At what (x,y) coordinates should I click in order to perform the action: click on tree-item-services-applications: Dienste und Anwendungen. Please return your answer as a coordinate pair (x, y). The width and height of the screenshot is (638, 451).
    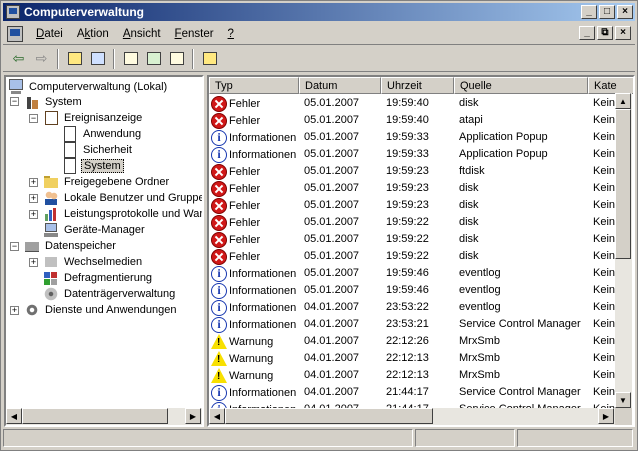
    Looking at the image, I should click on (101, 310).